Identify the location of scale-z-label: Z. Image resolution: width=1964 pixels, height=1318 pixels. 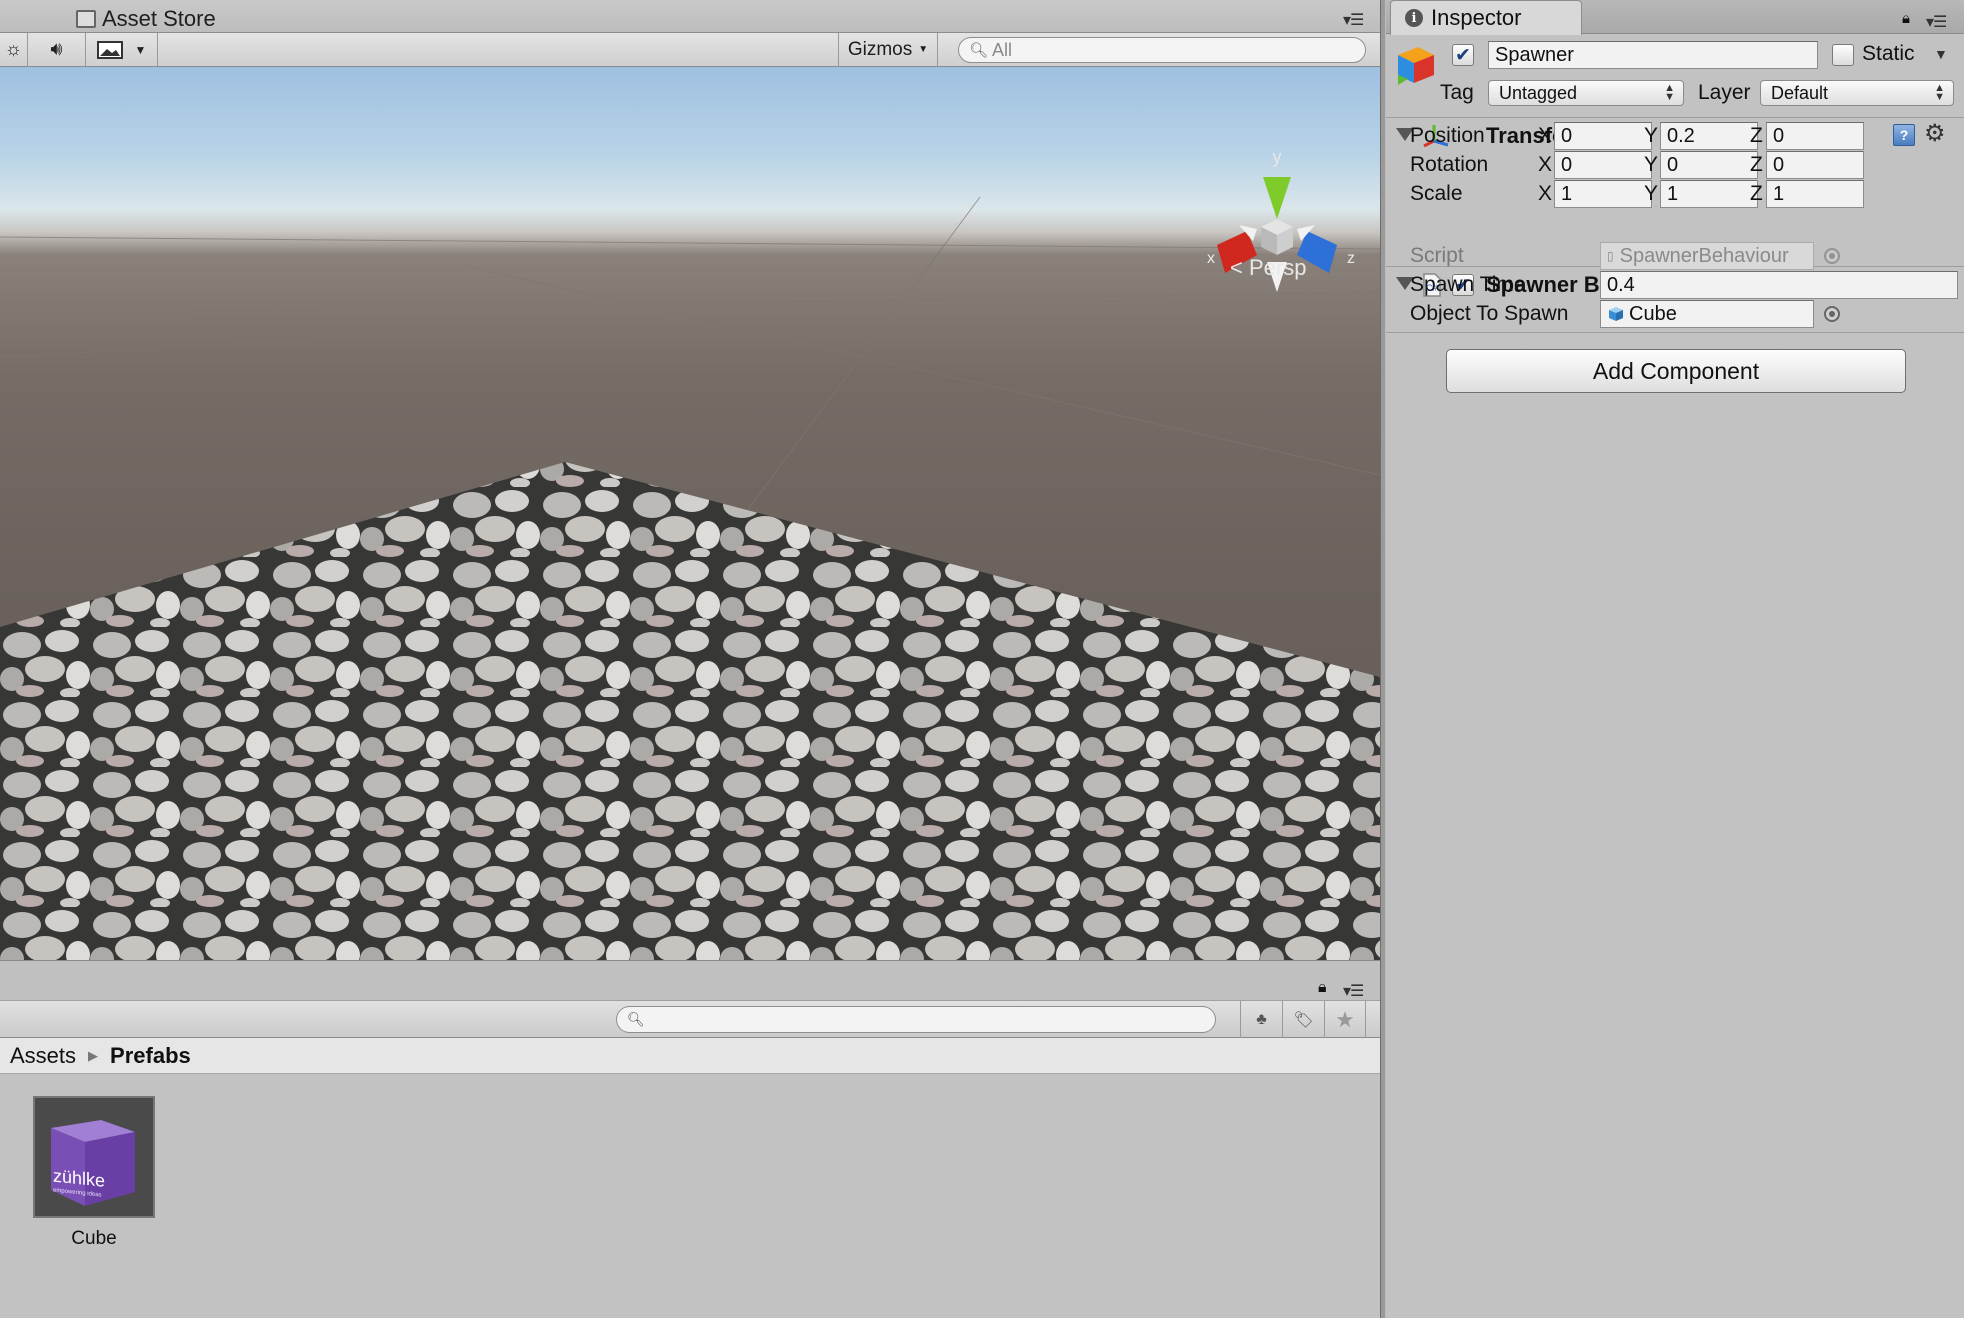
(1756, 193).